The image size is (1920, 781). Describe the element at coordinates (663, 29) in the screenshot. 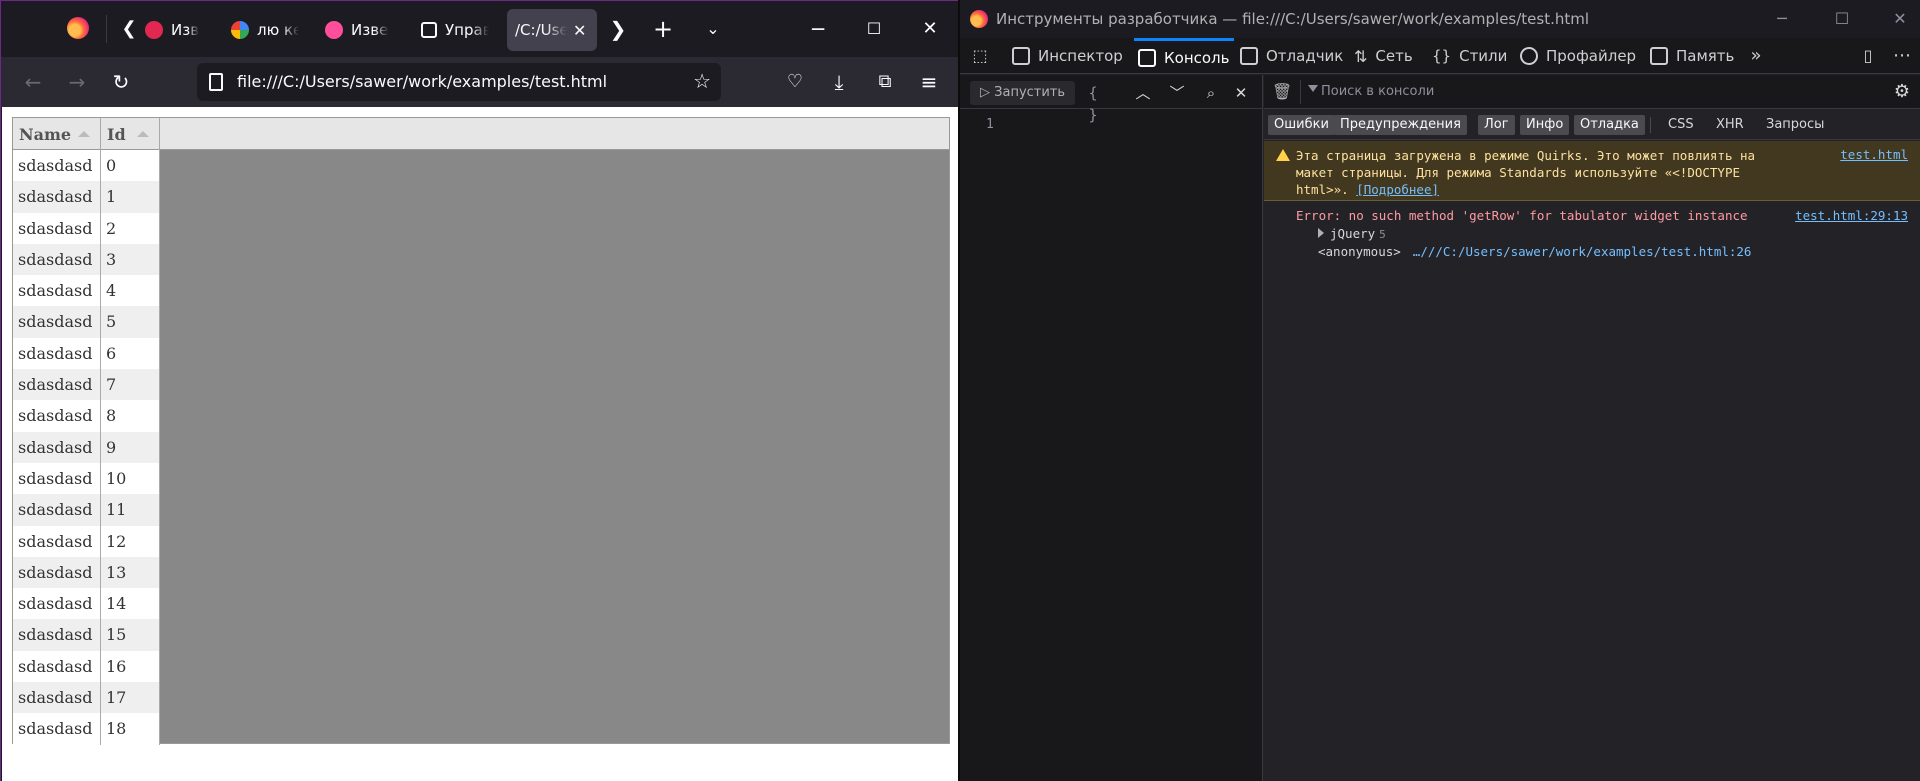

I see `new-tab-plus-icon: +` at that location.